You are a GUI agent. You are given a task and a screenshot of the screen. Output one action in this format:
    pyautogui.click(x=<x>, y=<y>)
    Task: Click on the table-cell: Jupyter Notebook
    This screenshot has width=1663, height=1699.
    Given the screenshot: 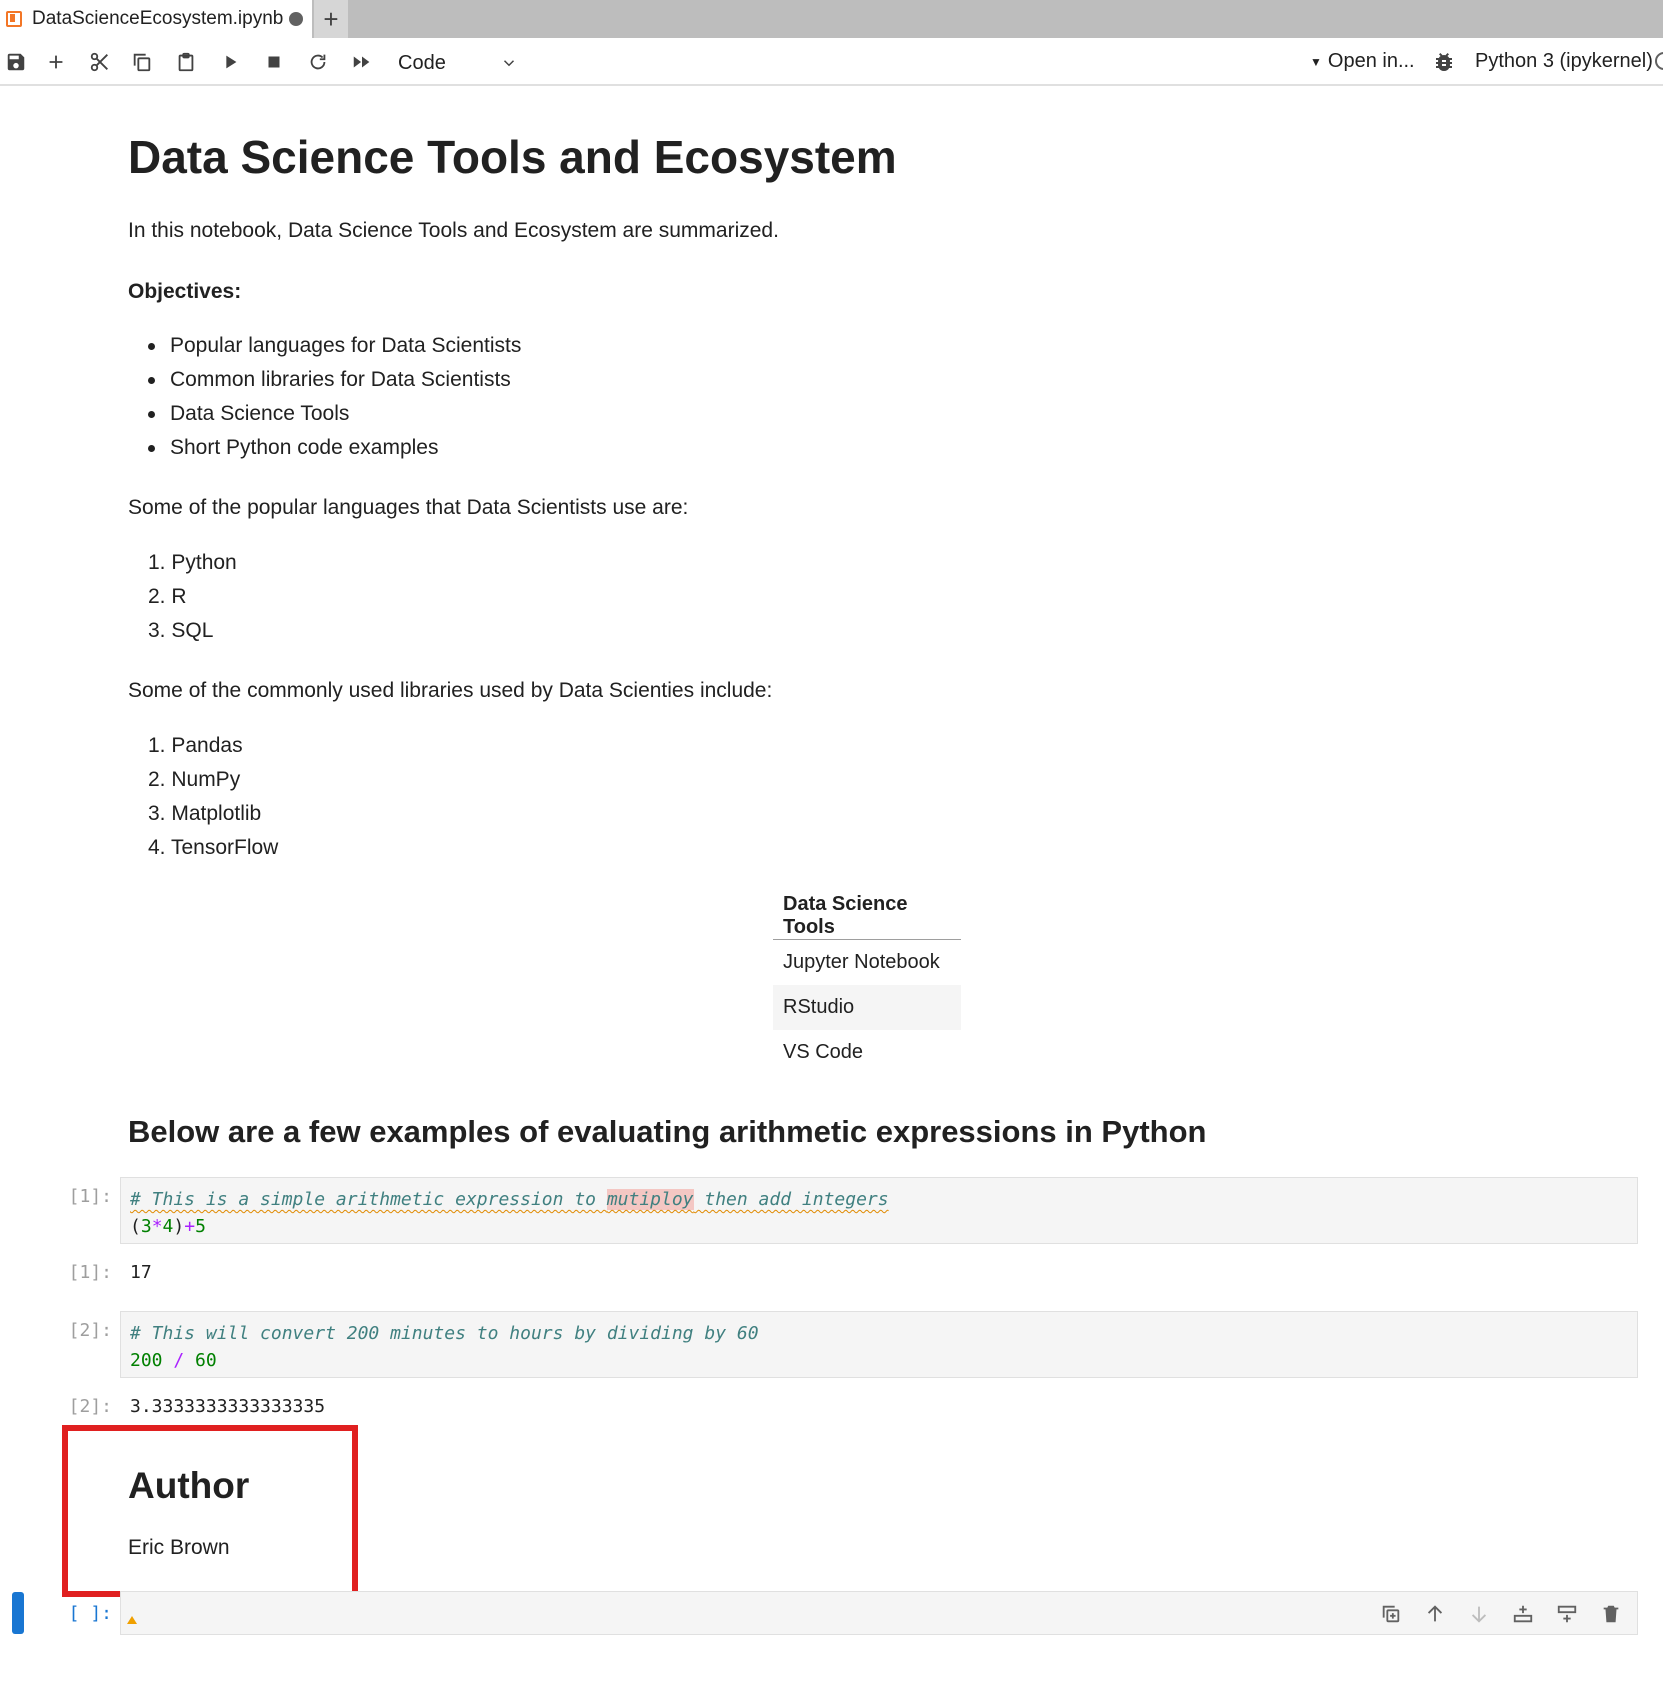 What is the action you would take?
    pyautogui.click(x=861, y=961)
    